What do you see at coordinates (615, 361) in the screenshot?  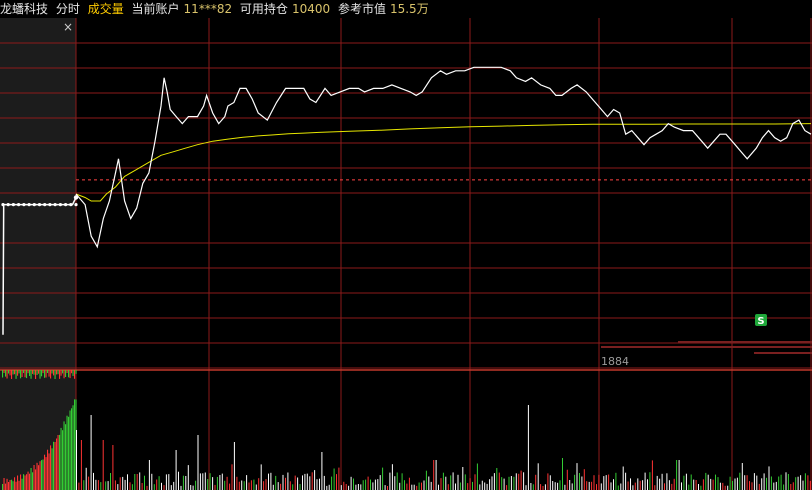 I see `ask-volume-label: 1884` at bounding box center [615, 361].